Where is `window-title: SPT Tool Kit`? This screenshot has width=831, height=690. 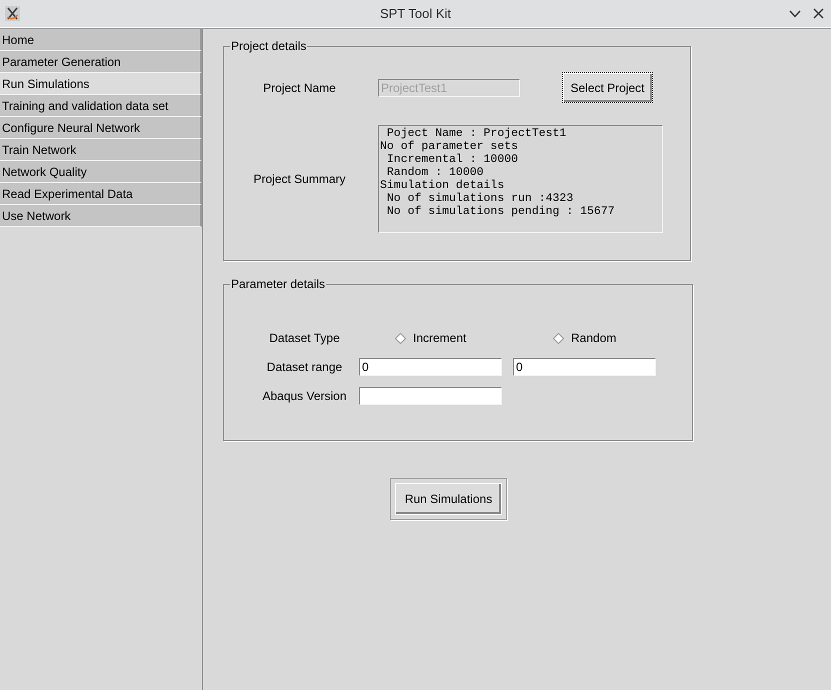
window-title: SPT Tool Kit is located at coordinates (416, 14).